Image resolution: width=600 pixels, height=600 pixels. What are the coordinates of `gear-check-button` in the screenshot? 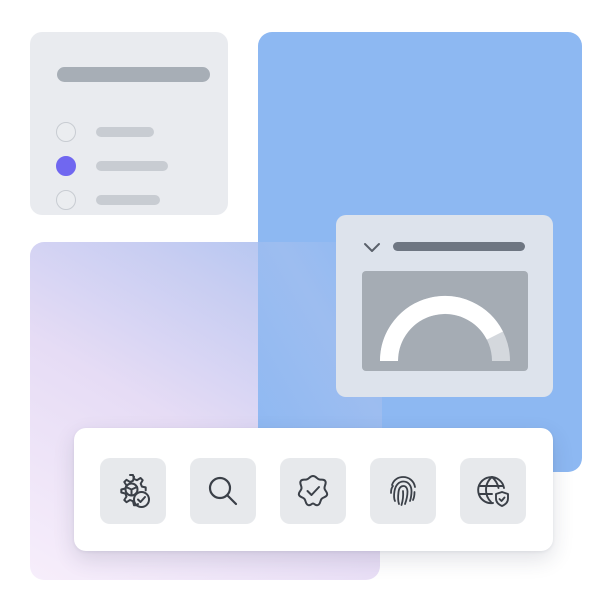 It's located at (133, 491).